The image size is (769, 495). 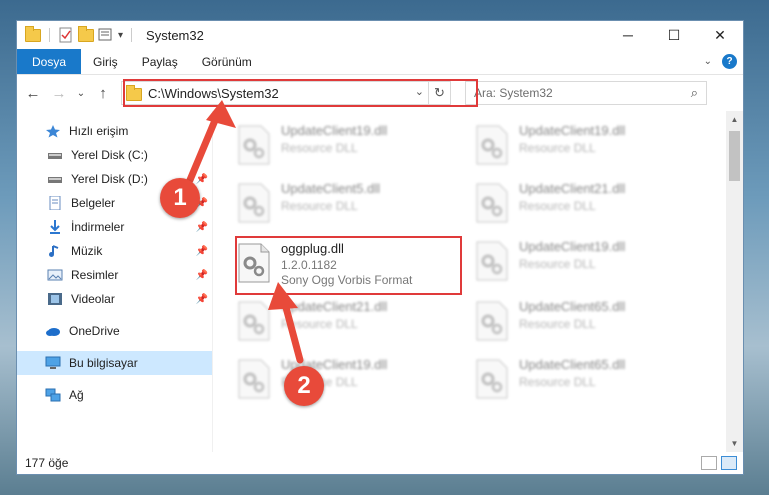 I want to click on annotation-arrows, so click(x=245, y=232).